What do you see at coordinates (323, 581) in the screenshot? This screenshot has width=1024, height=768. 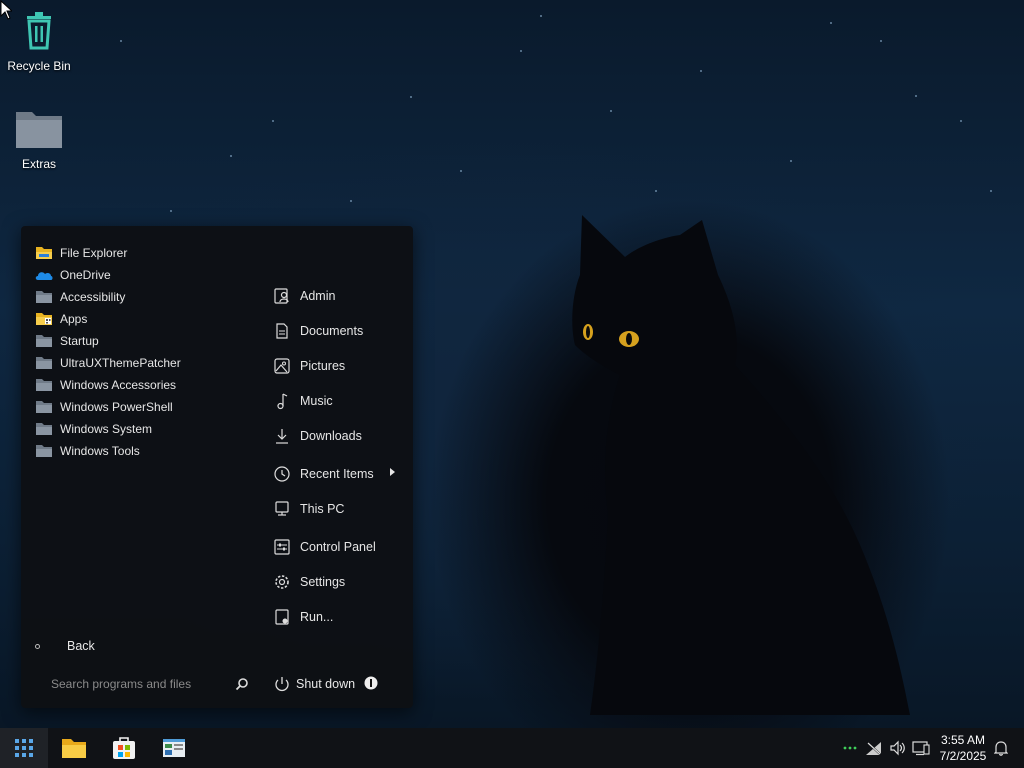 I see `place-label: Settings` at bounding box center [323, 581].